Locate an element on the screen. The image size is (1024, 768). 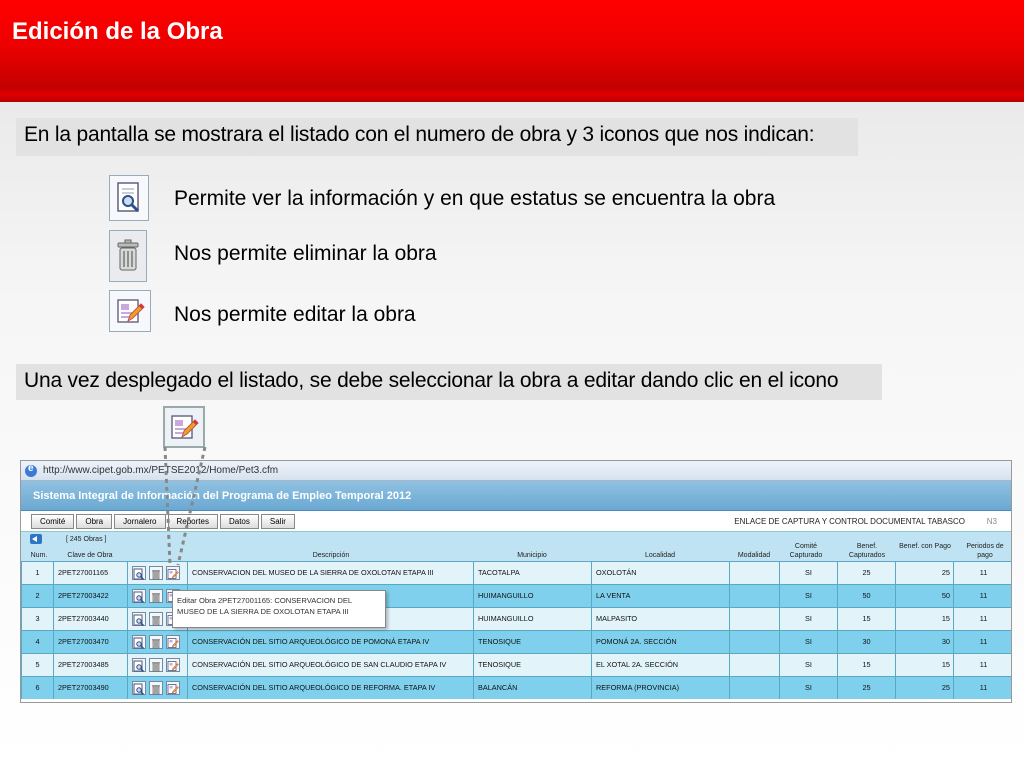
col-periodos: Periodos de pago is located at coordinates (985, 551).